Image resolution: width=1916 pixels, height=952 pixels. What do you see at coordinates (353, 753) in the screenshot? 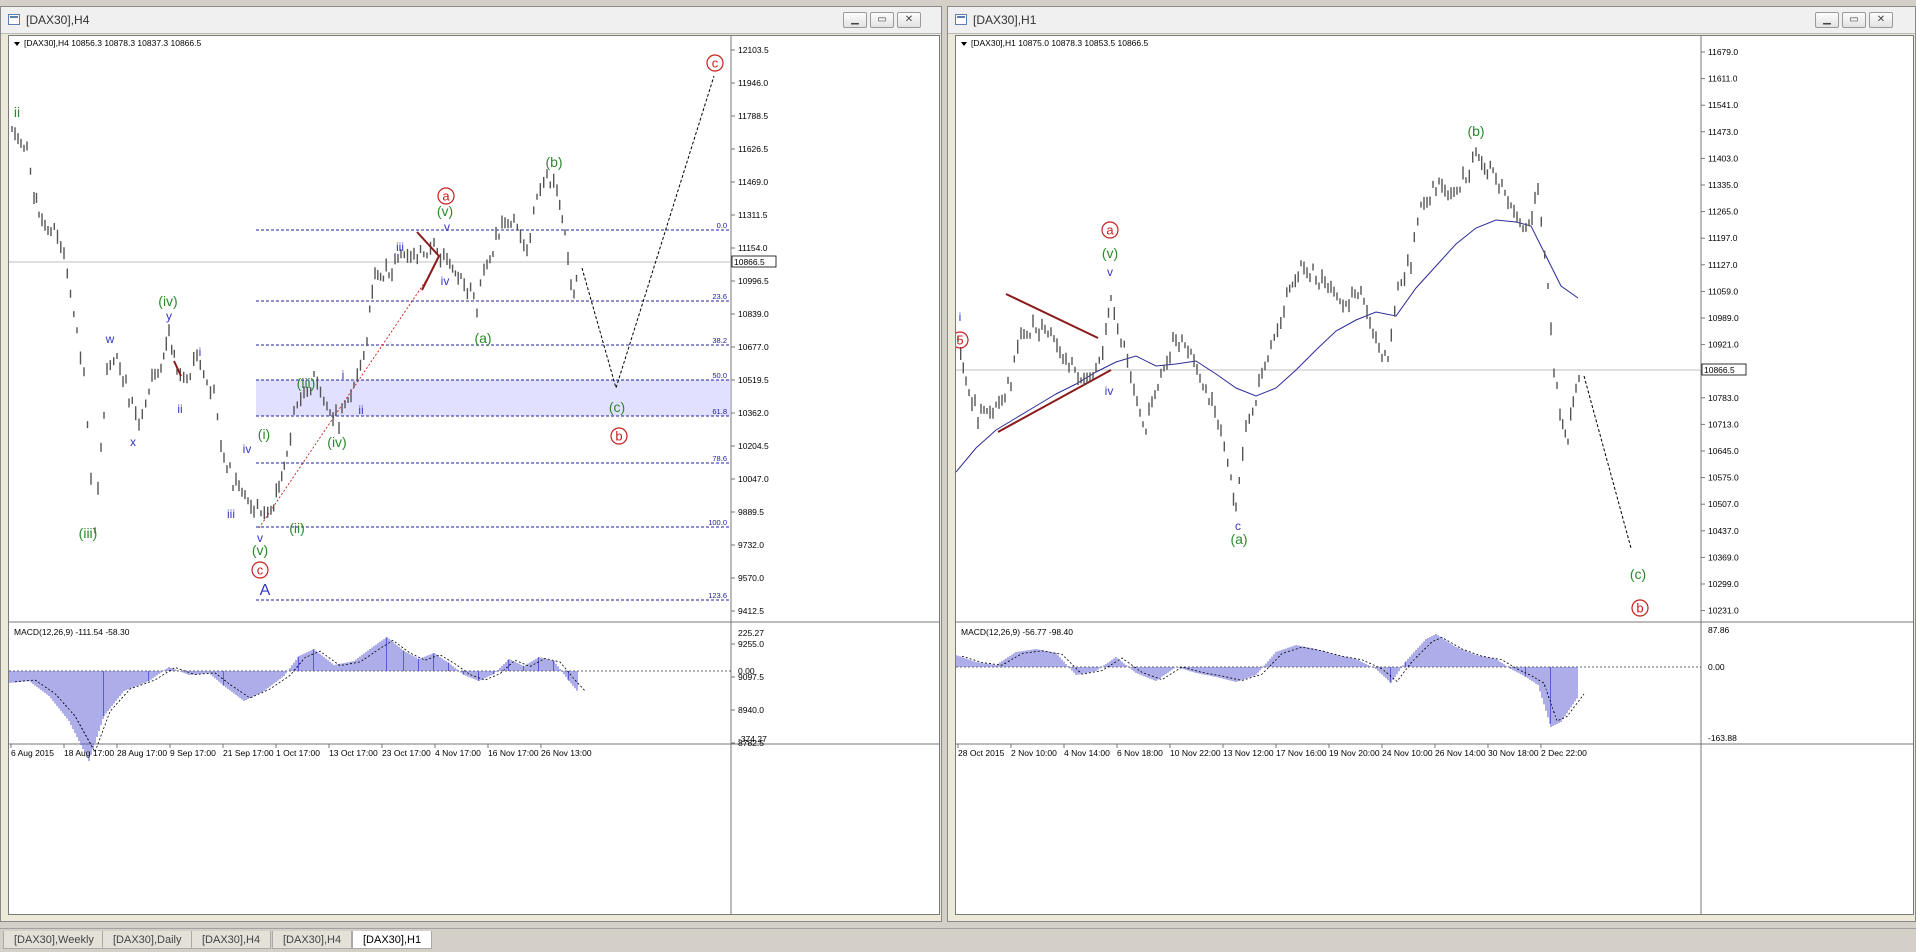
I see `time-axis-label: 13 Oct 17:00` at bounding box center [353, 753].